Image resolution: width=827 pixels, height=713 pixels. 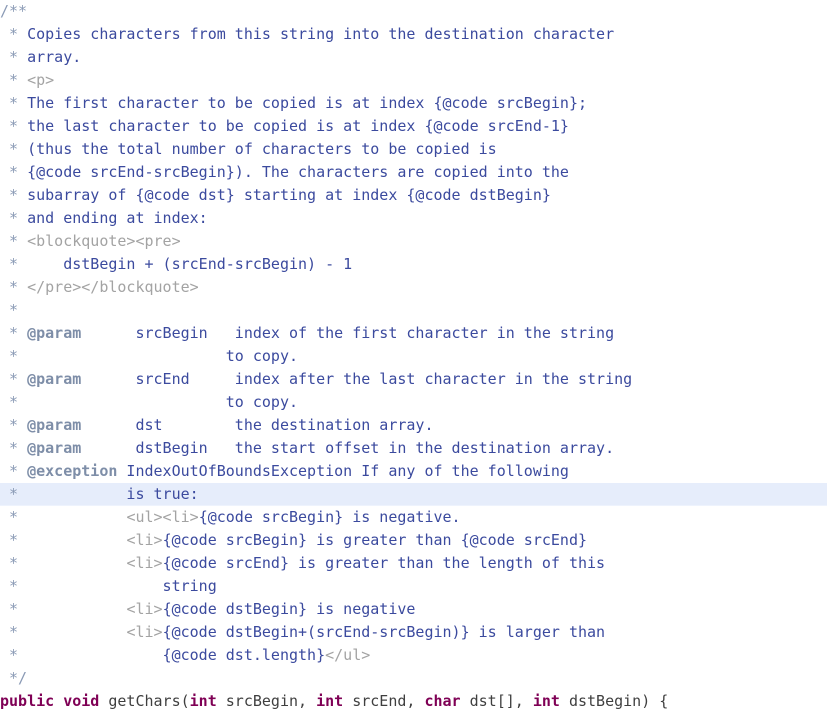 What do you see at coordinates (614, 701) in the screenshot?
I see `code-token: dstBegin) {` at bounding box center [614, 701].